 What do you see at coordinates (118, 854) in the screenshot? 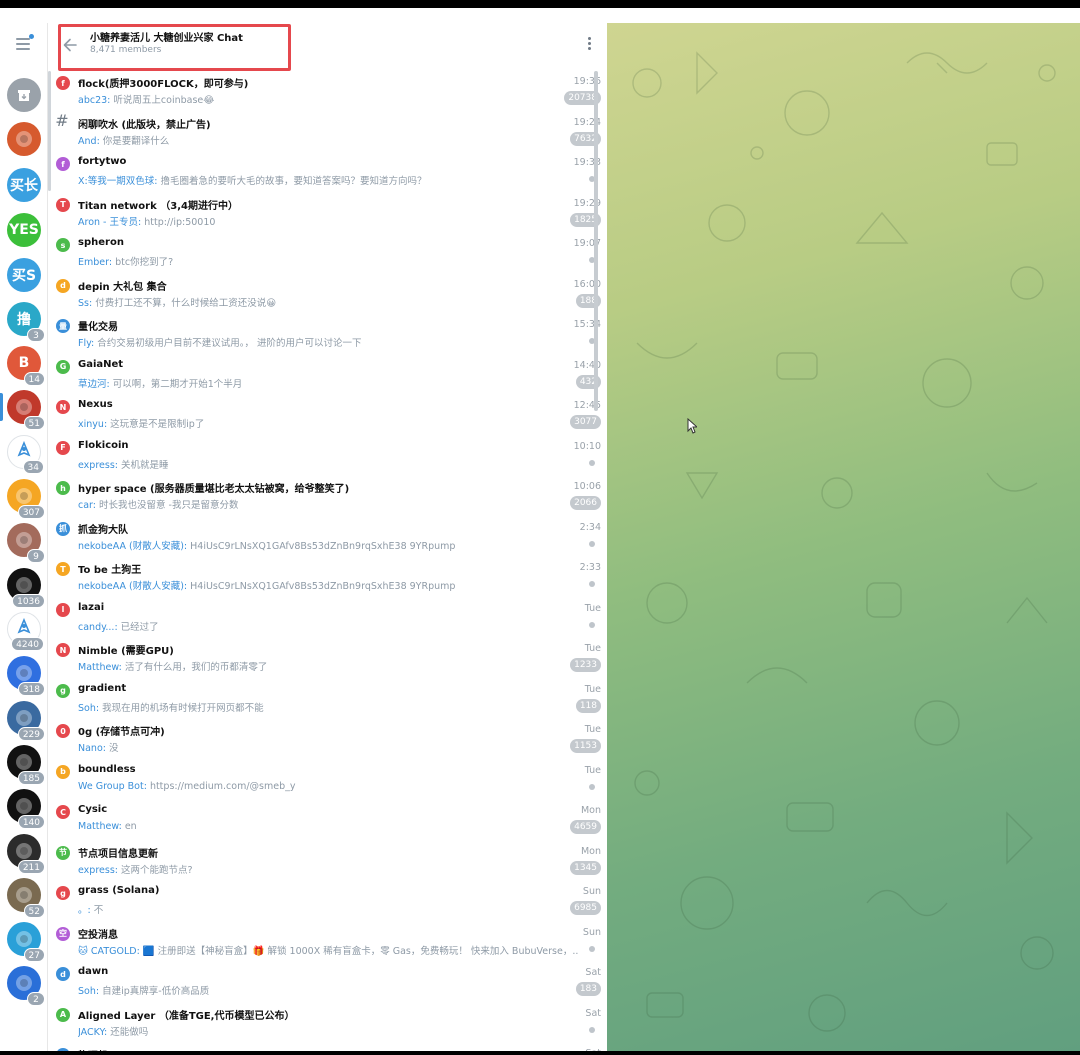
I see `chat-title: 节点项目信息更新` at bounding box center [118, 854].